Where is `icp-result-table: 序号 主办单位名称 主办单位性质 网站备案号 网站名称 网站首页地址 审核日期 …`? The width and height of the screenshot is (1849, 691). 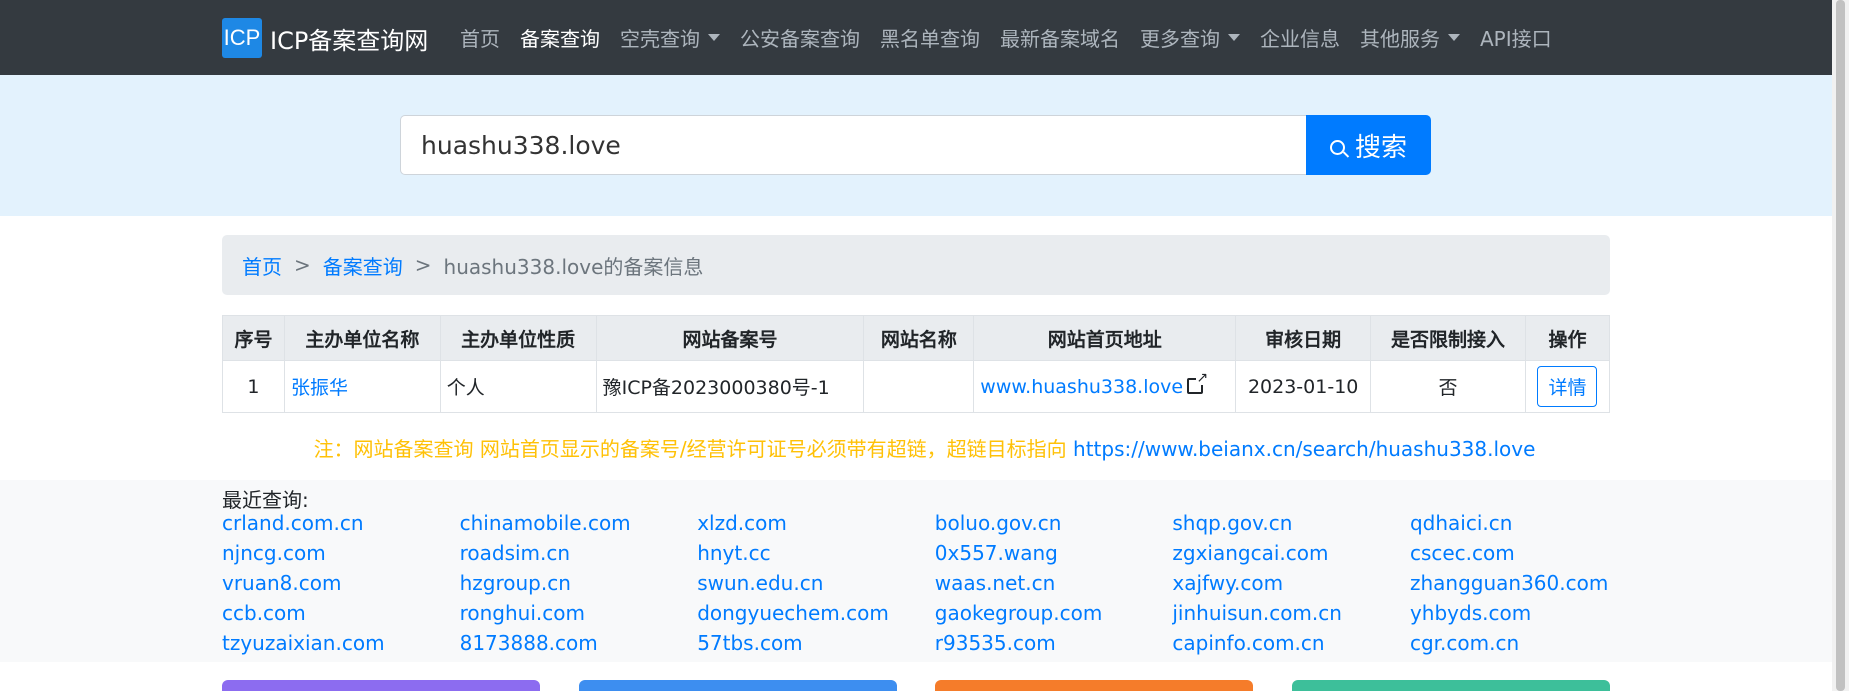 icp-result-table: 序号 主办单位名称 主办单位性质 网站备案号 网站名称 网站首页地址 审核日期 … is located at coordinates (916, 364).